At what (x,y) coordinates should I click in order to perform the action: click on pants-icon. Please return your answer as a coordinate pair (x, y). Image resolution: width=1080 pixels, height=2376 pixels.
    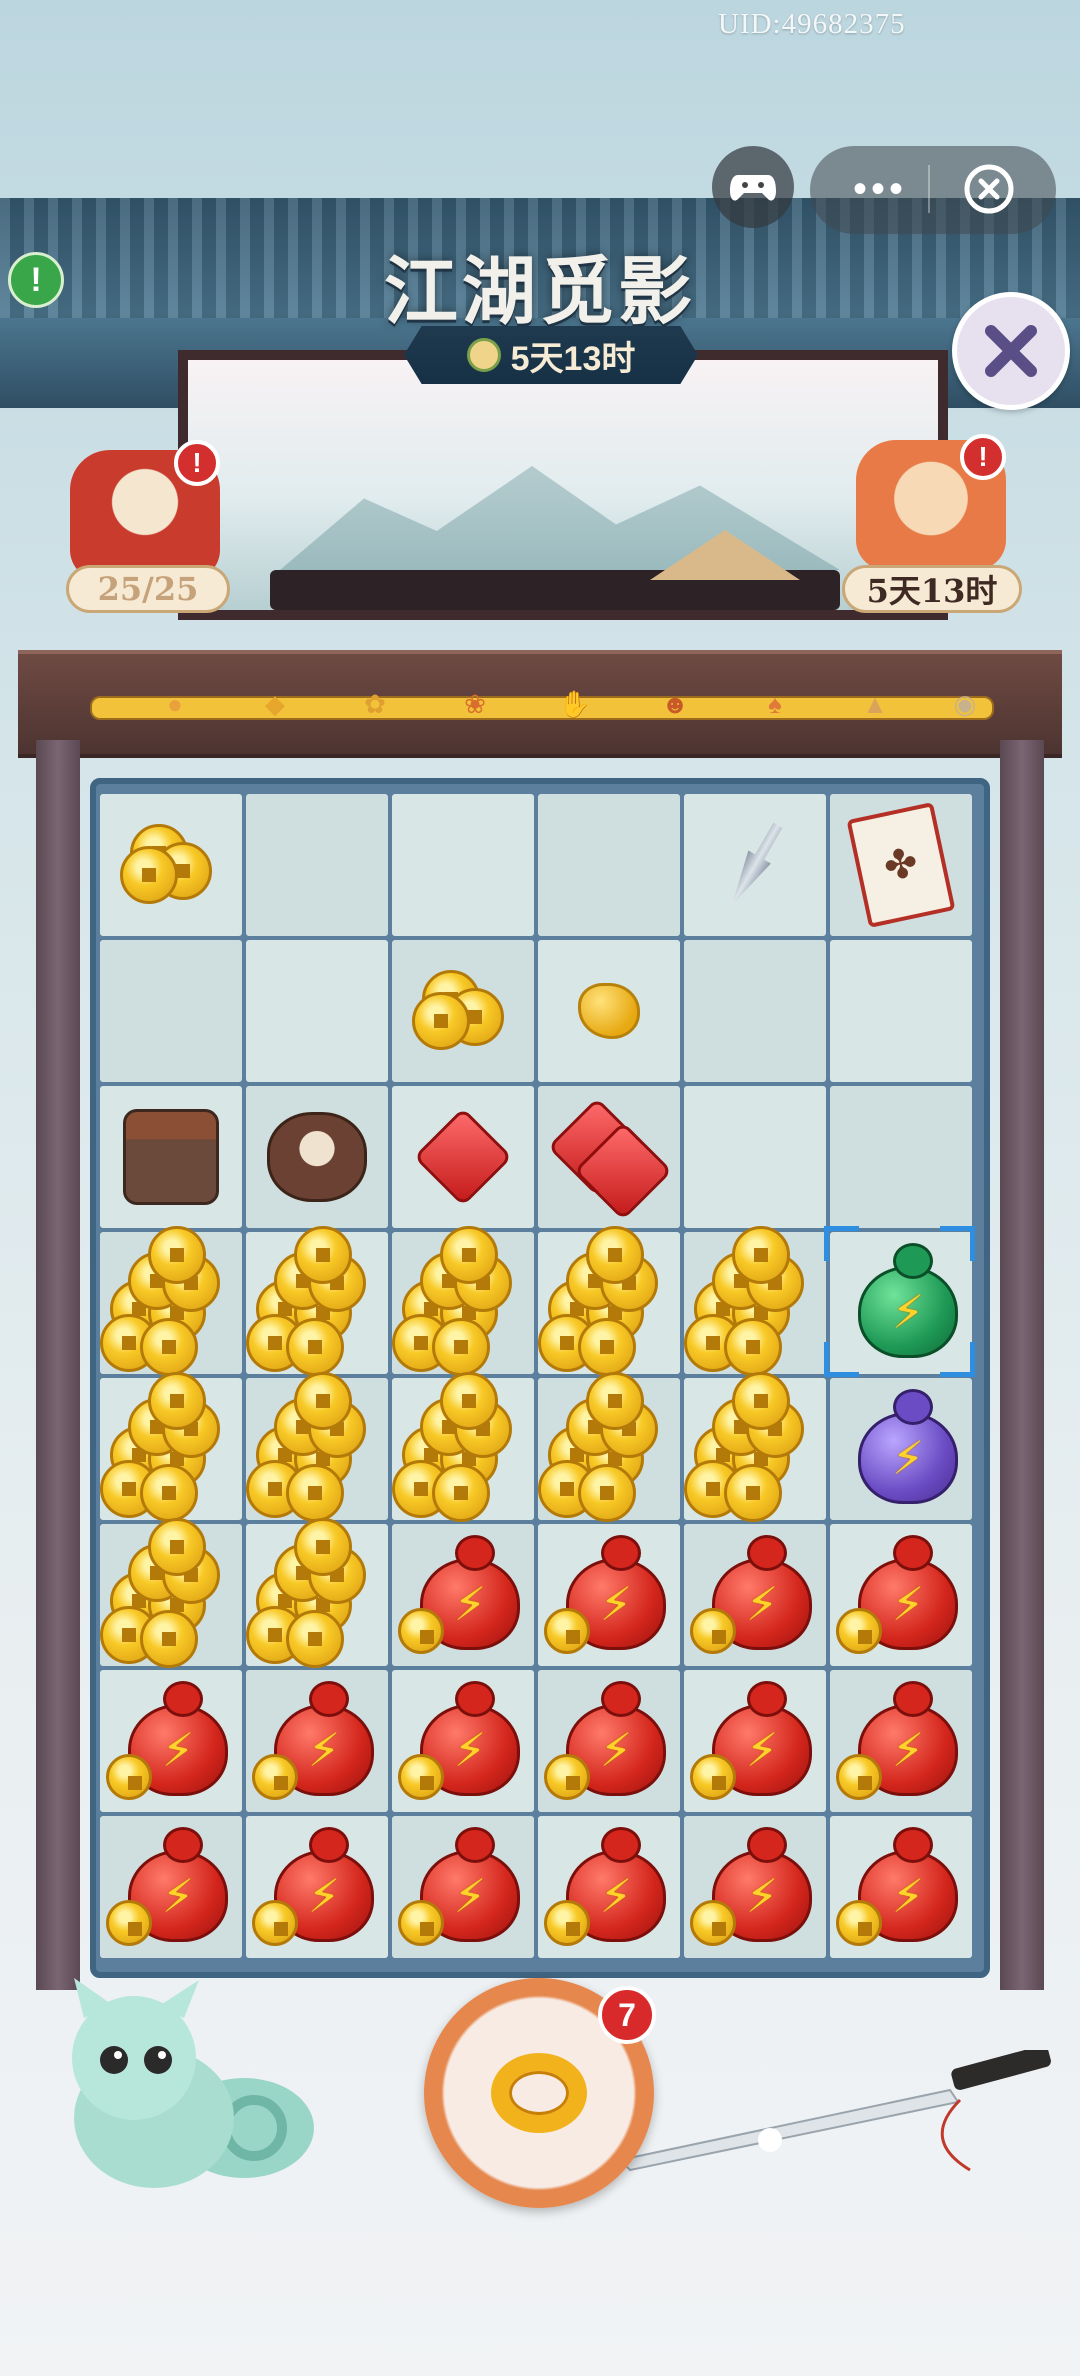
    Looking at the image, I should click on (171, 1157).